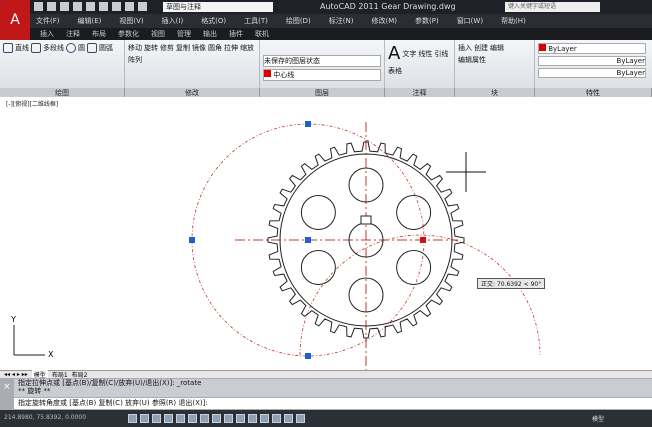  Describe the element at coordinates (75, 48) in the screenshot. I see `circle-button: 圆` at that location.